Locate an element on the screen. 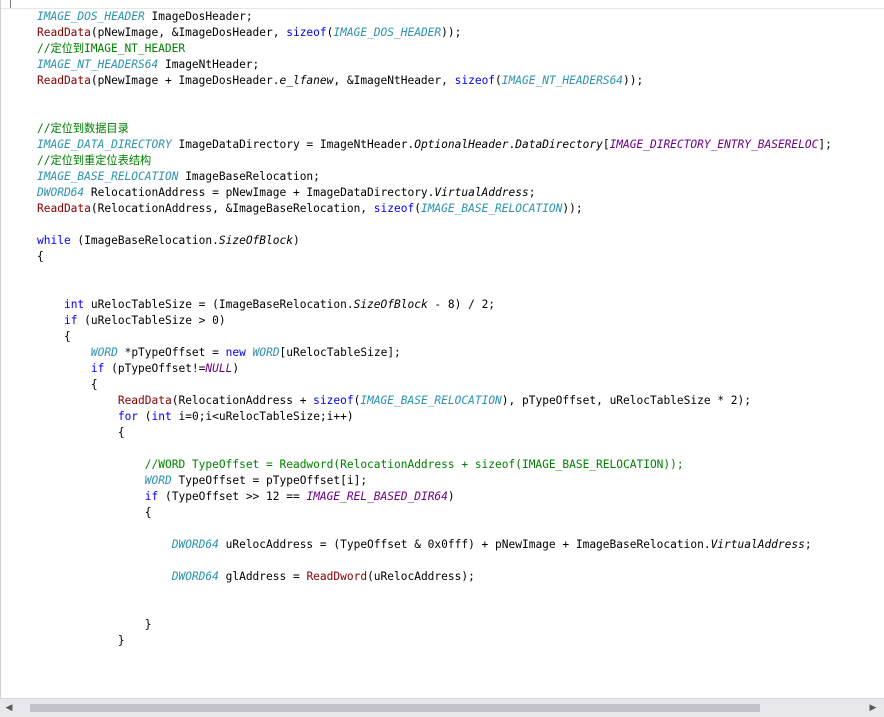 This screenshot has height=717, width=884. code-token: (uRelocAddress); is located at coordinates (421, 576).